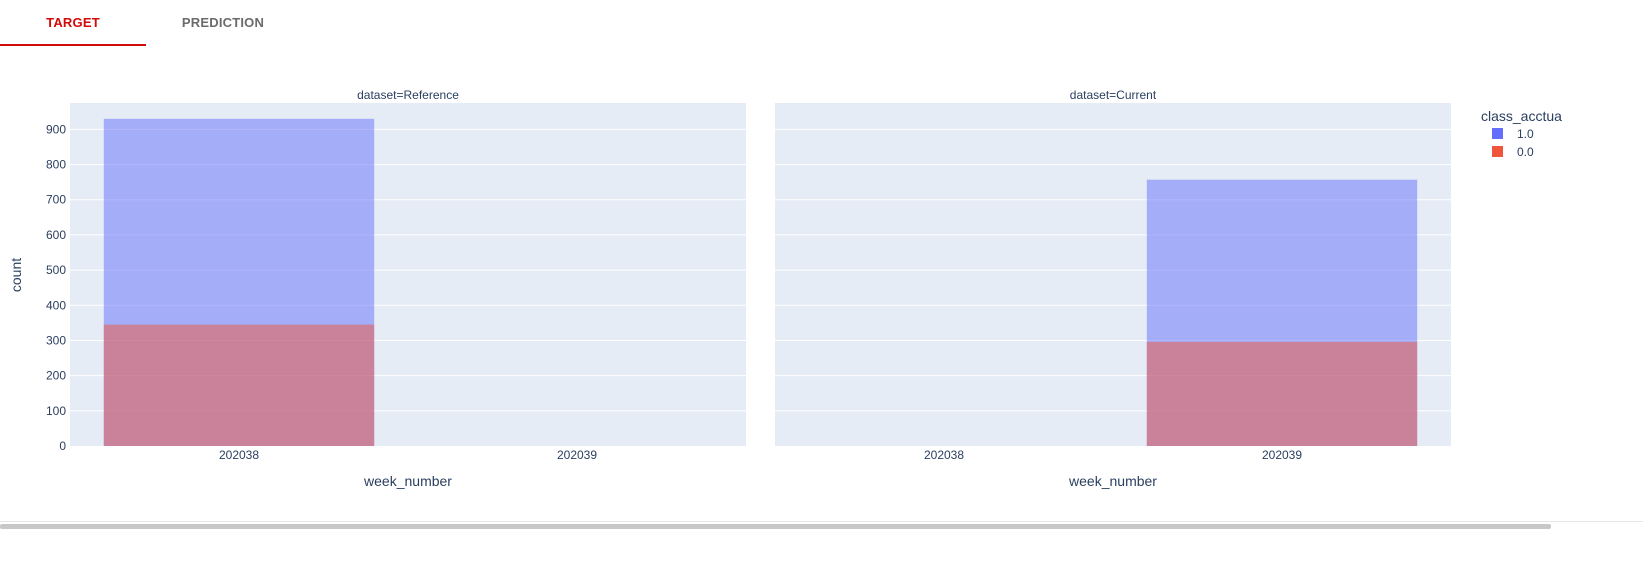 The image size is (1643, 565). Describe the element at coordinates (56, 200) in the screenshot. I see `y-tick-label: 700` at that location.